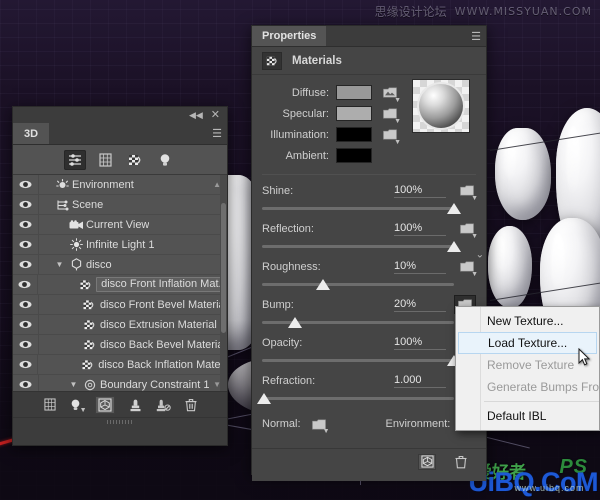 The image size is (600, 500). What do you see at coordinates (120, 325) in the screenshot?
I see `list-item: disco Extrusion Material` at bounding box center [120, 325].